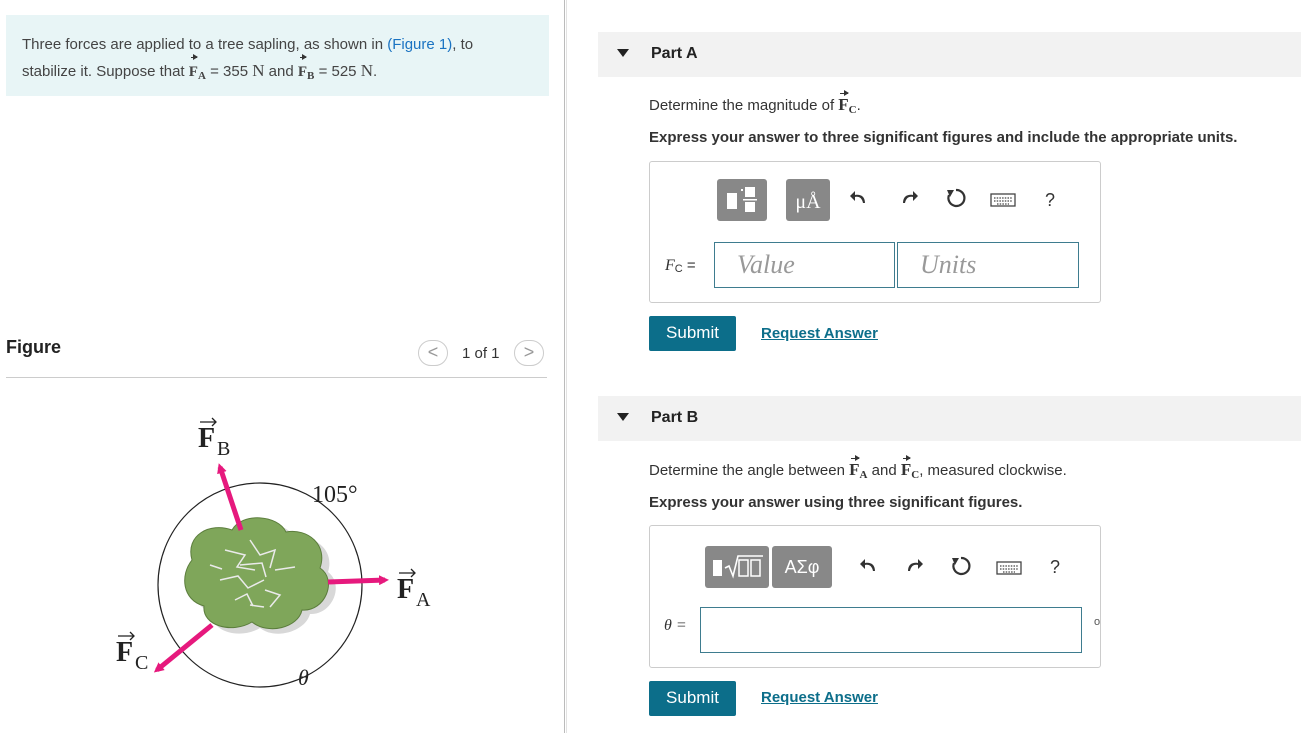  What do you see at coordinates (223, 449) in the screenshot?
I see `fb-label-sub: B` at bounding box center [223, 449].